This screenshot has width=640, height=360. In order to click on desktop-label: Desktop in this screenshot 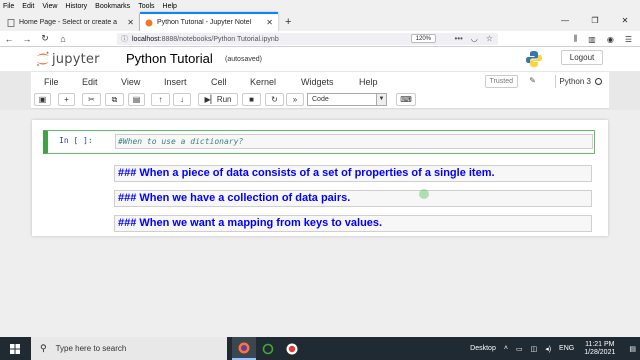, I will do `click(483, 348)`.